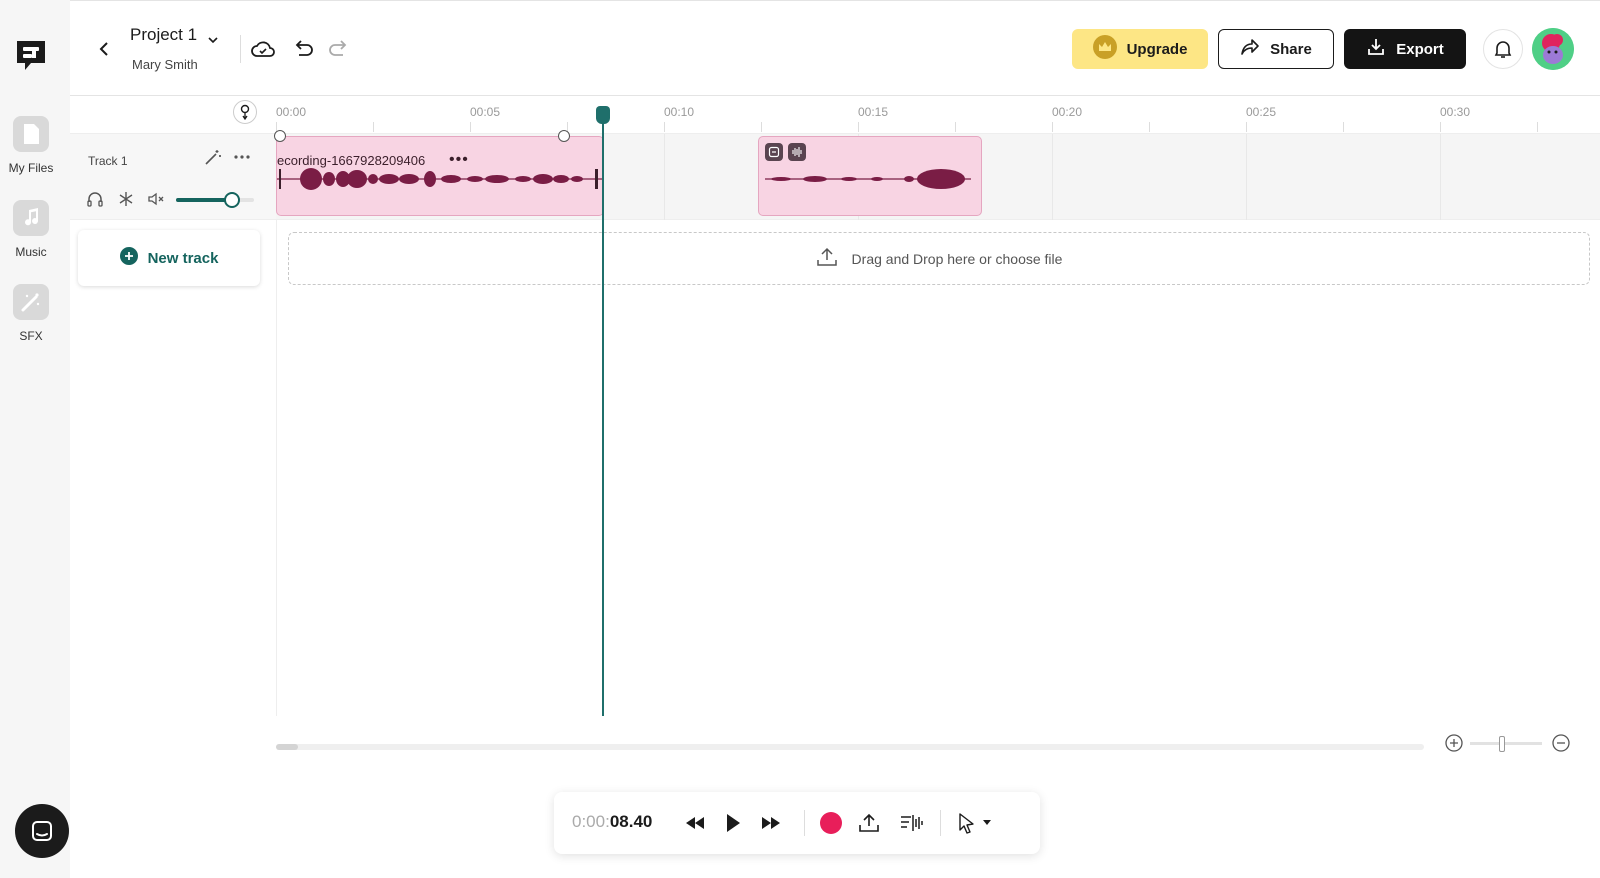  I want to click on redo-icon, so click(339, 49).